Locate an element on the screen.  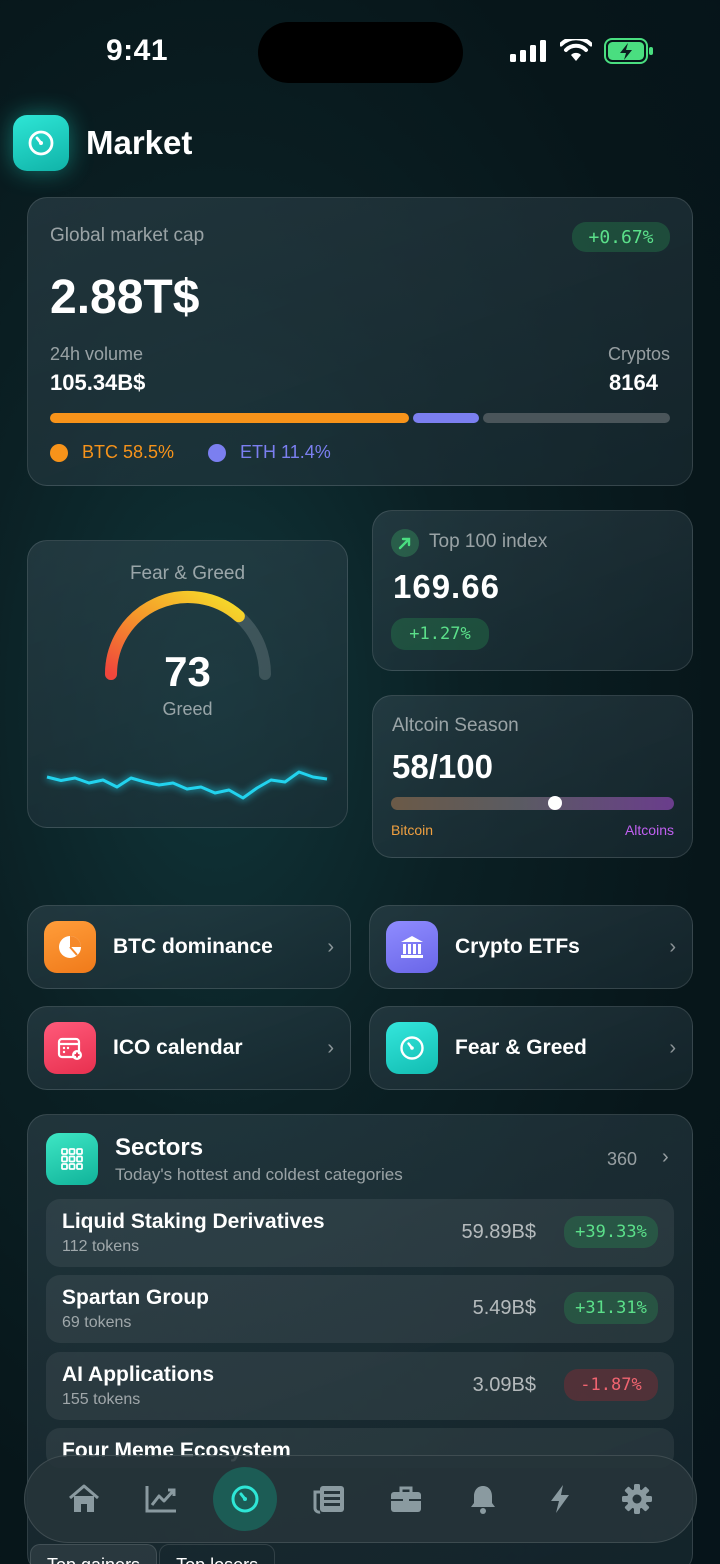
market-cap-change-badge: +0.67% is located at coordinates (621, 237).